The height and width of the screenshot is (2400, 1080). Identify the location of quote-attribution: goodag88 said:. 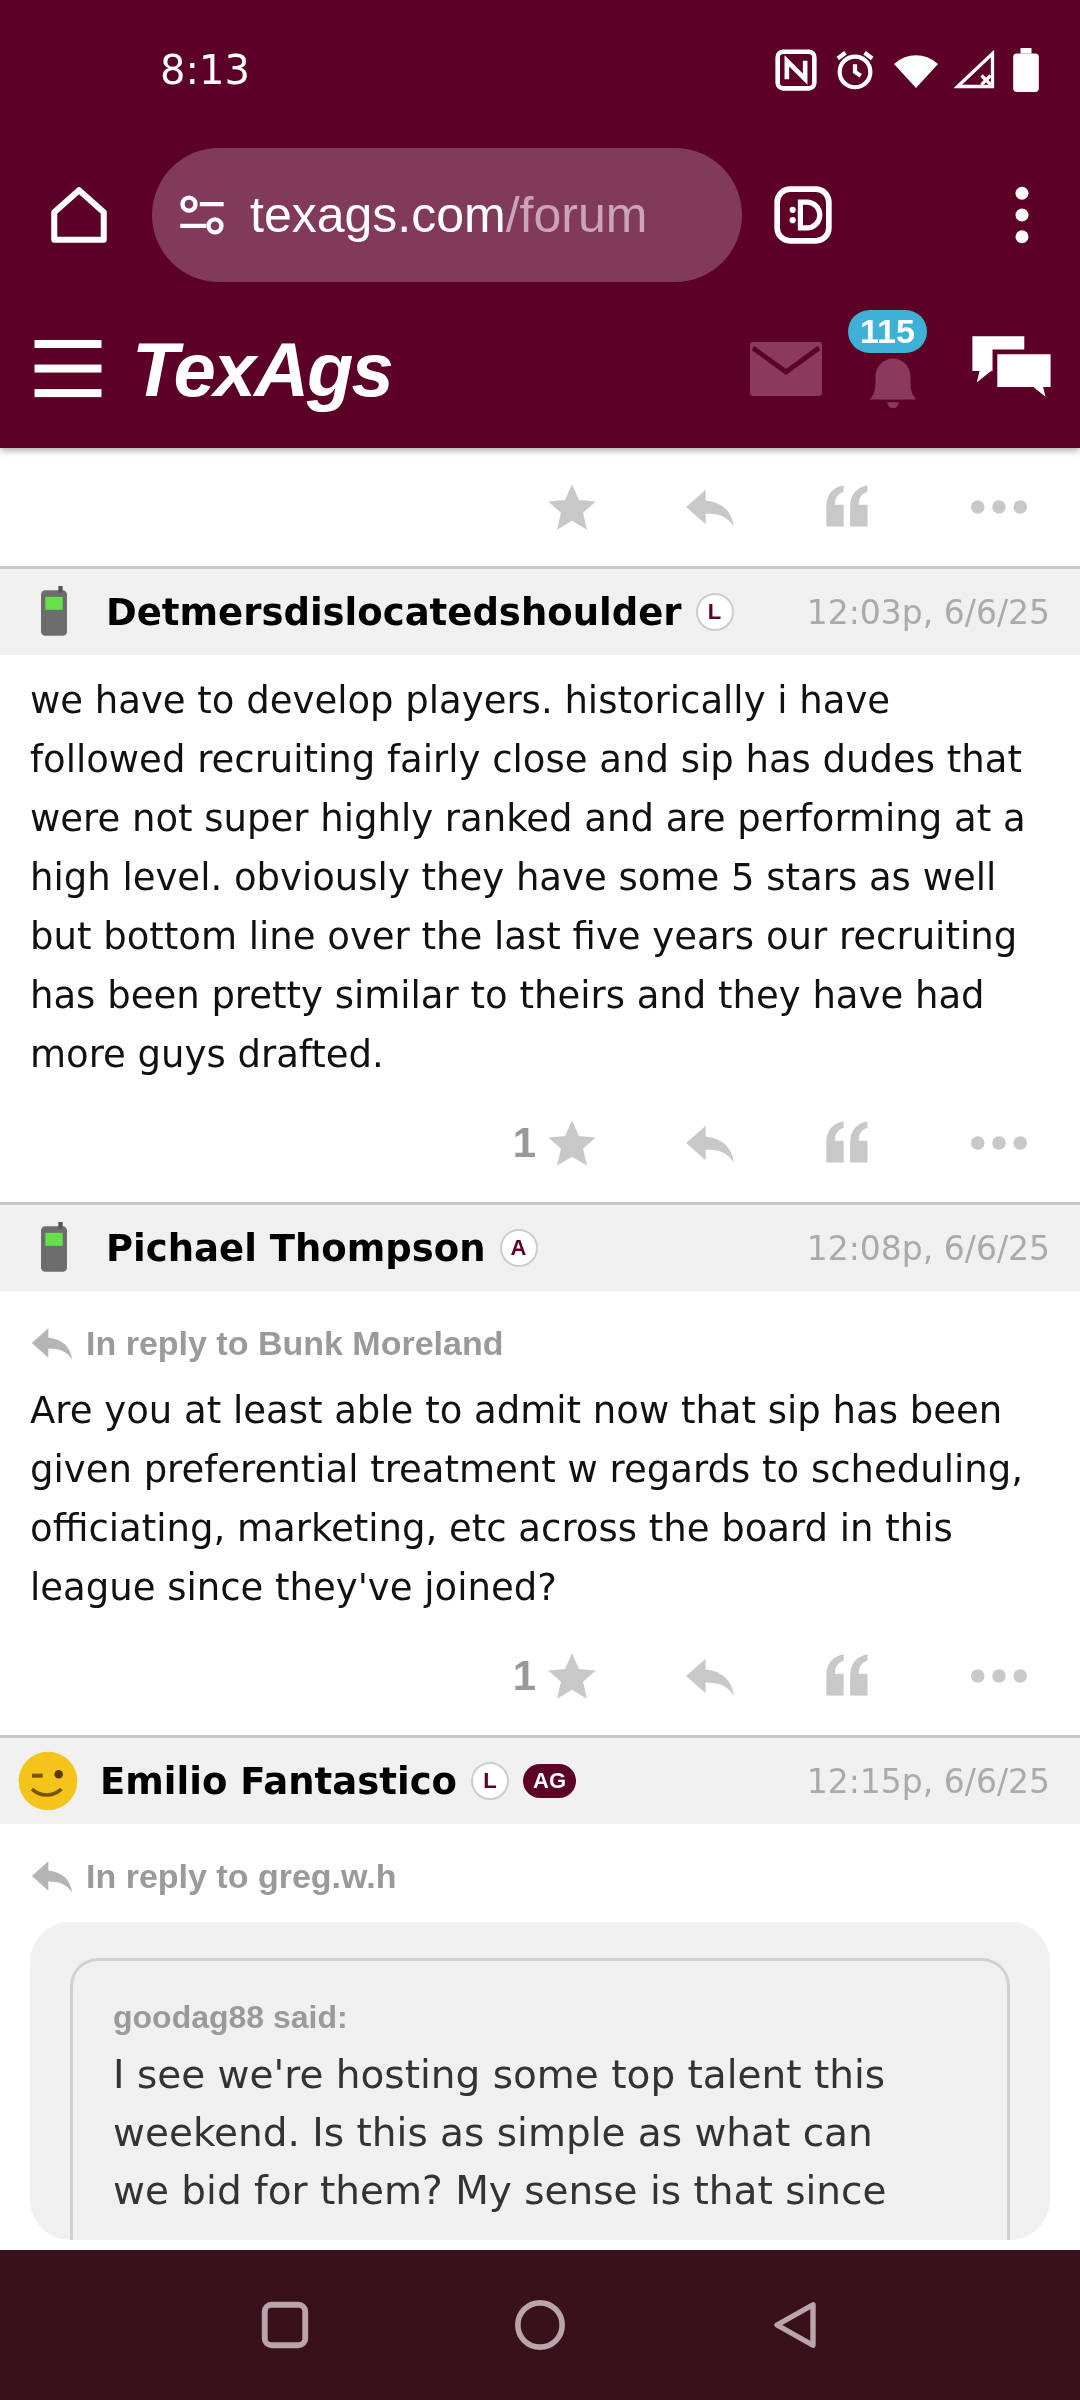
(231, 2017).